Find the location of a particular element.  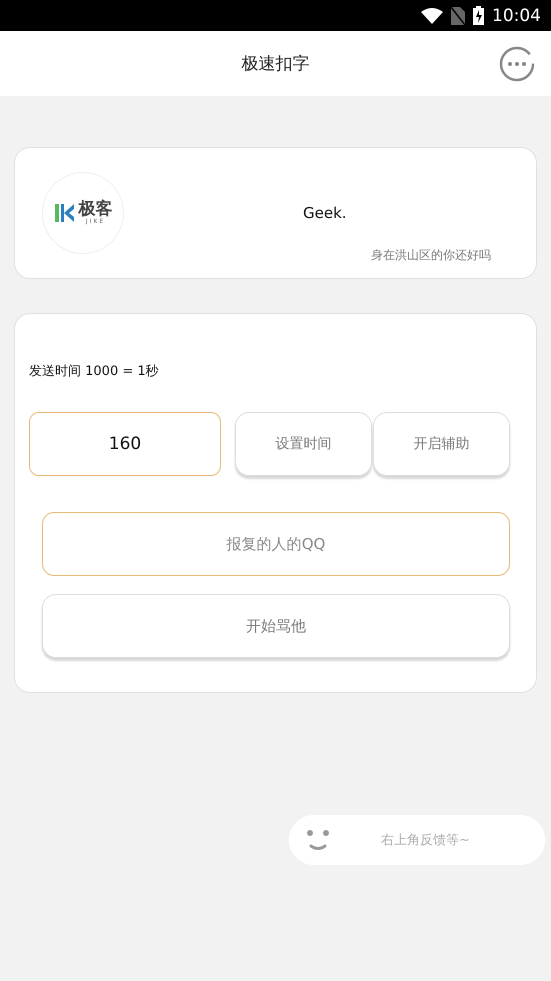

smiley-icon is located at coordinates (318, 840).